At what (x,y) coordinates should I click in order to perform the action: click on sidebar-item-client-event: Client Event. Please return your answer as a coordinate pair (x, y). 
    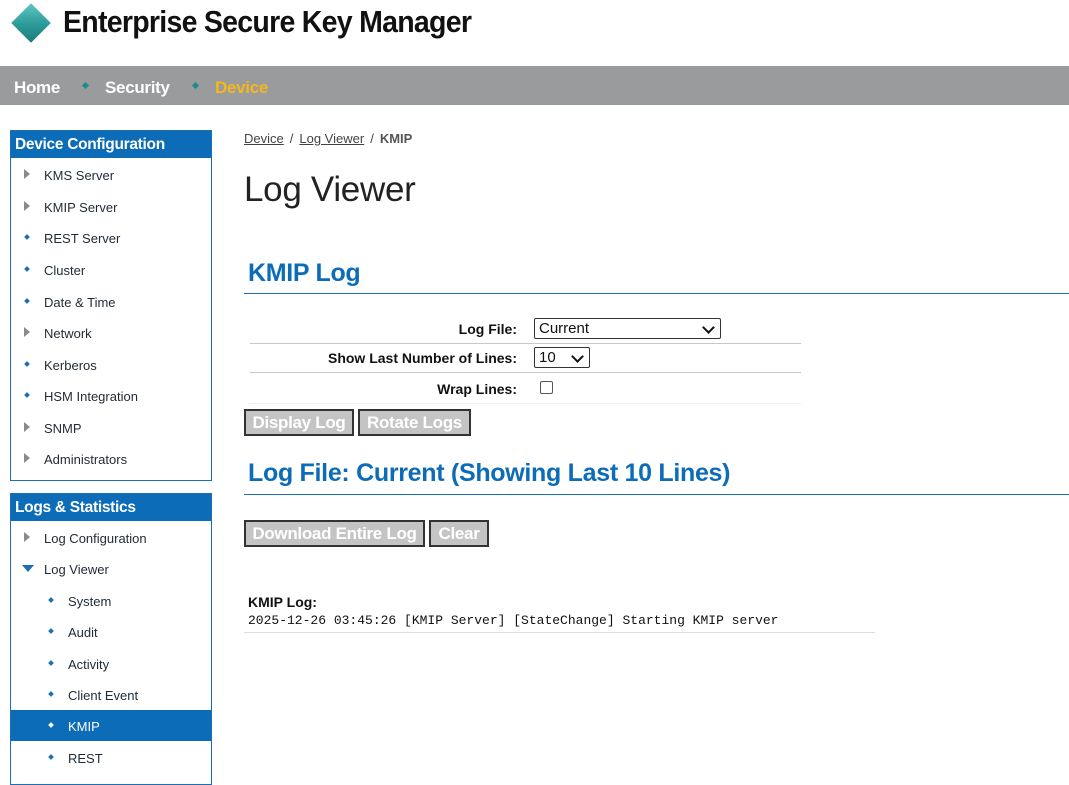
    Looking at the image, I should click on (111, 694).